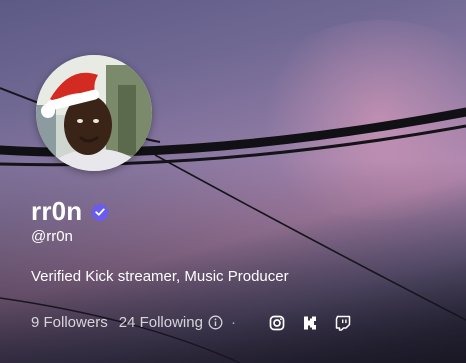 This screenshot has width=466, height=363. I want to click on stats-row: 9 Followers 24 Following ·, so click(191, 322).